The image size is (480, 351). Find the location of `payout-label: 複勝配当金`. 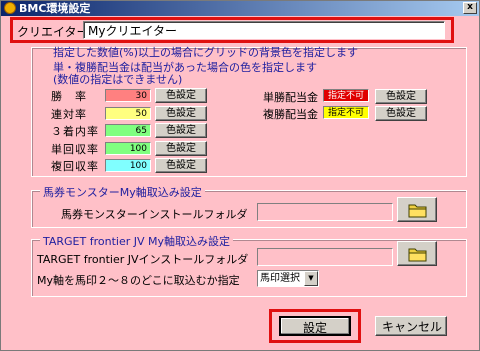

payout-label: 複勝配当金 is located at coordinates (290, 114).